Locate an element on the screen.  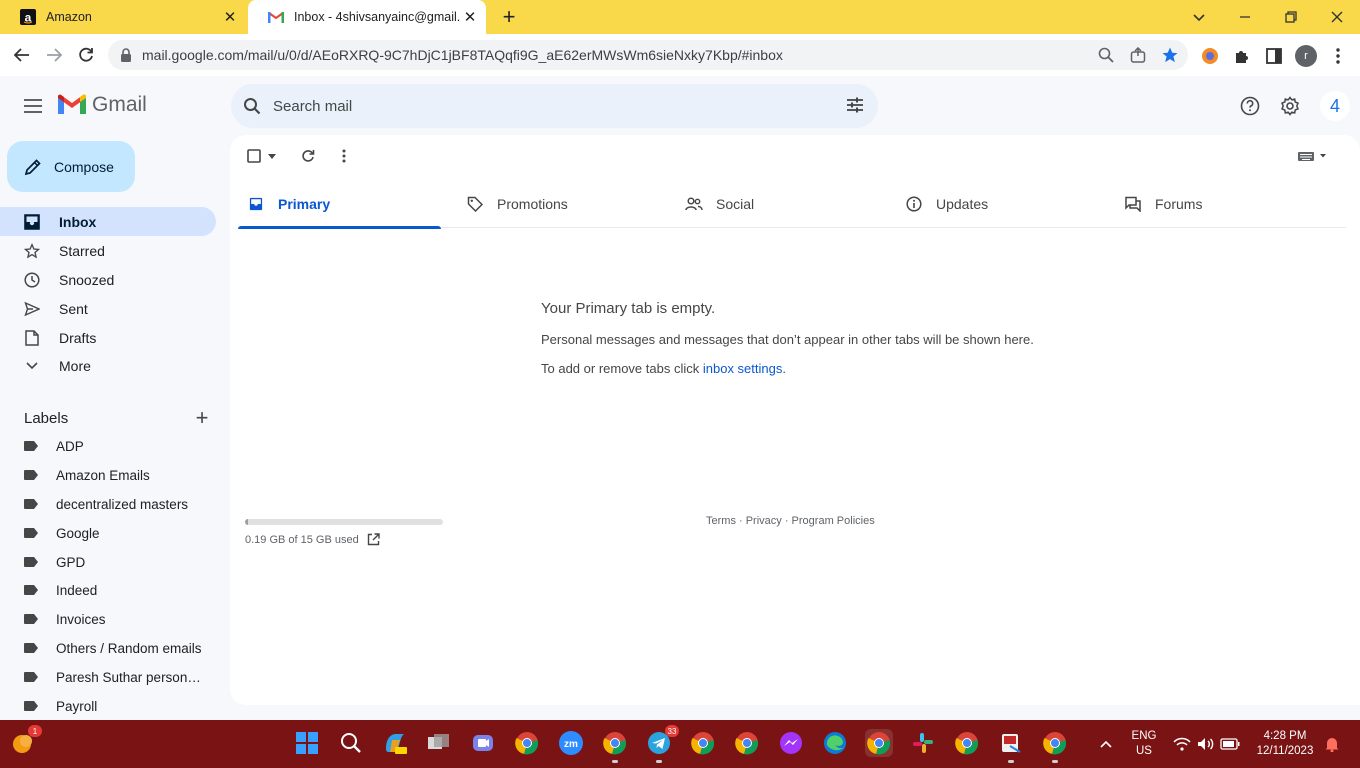
task-view-icon is located at coordinates (439, 743).